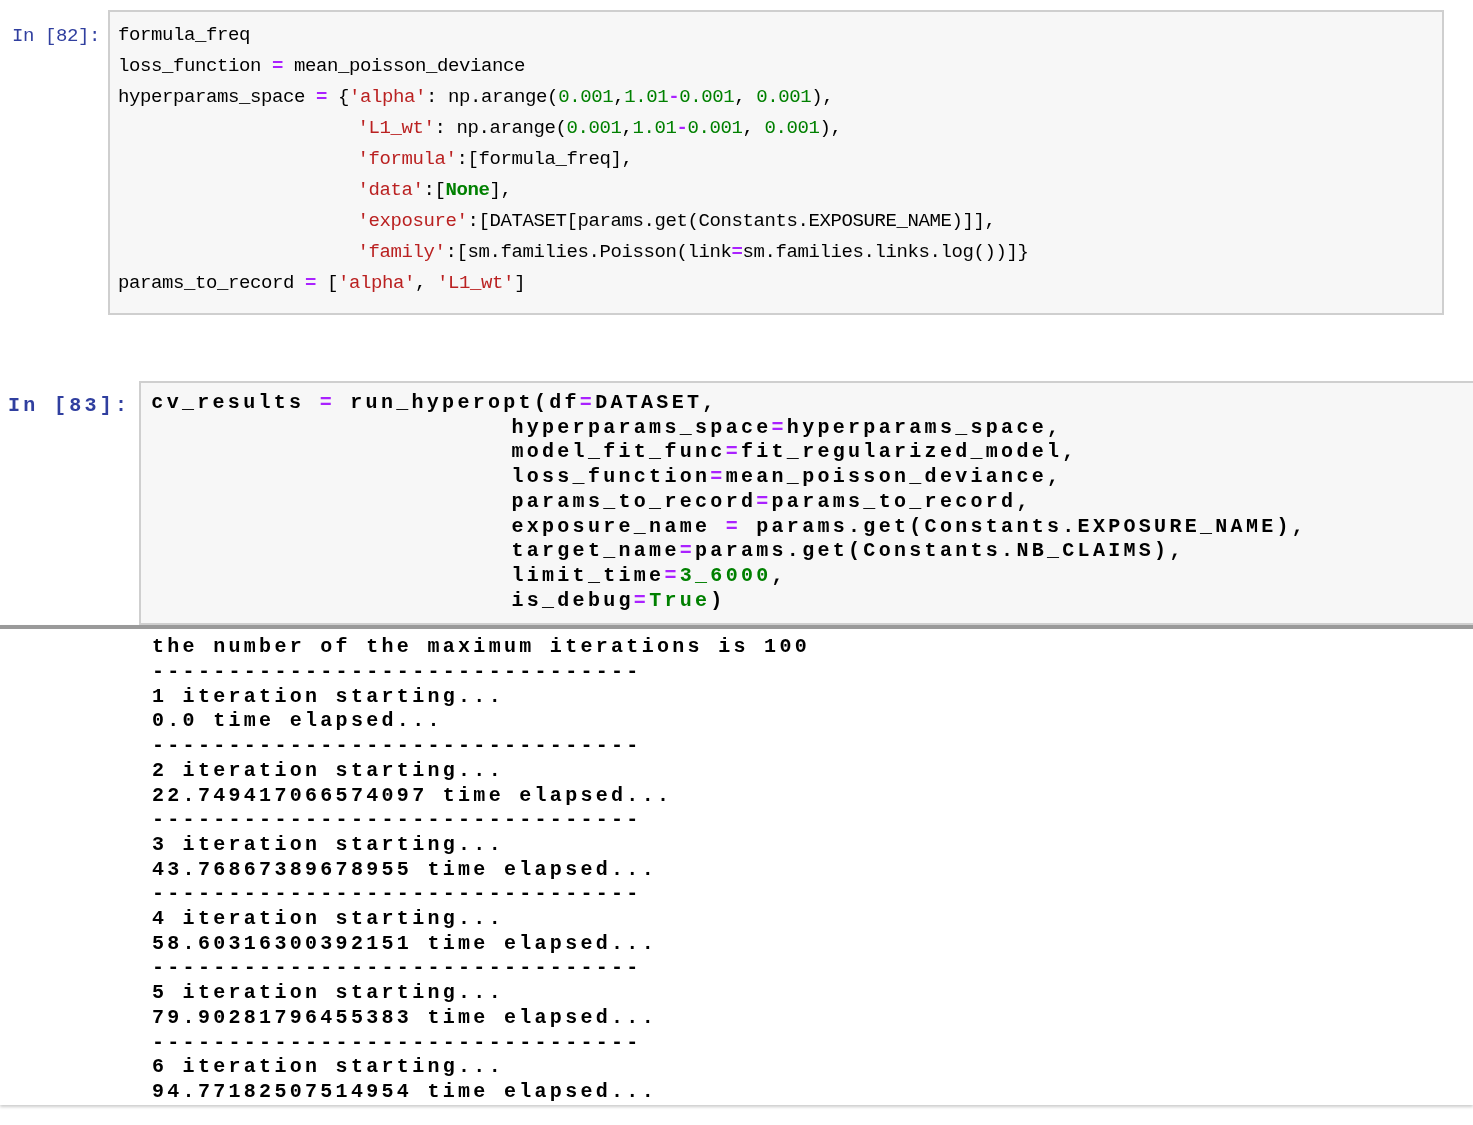 This screenshot has width=1473, height=1125. What do you see at coordinates (848, 551) in the screenshot?
I see `code-line: target_name=params.get(Constants.NB_CLAIMS),` at bounding box center [848, 551].